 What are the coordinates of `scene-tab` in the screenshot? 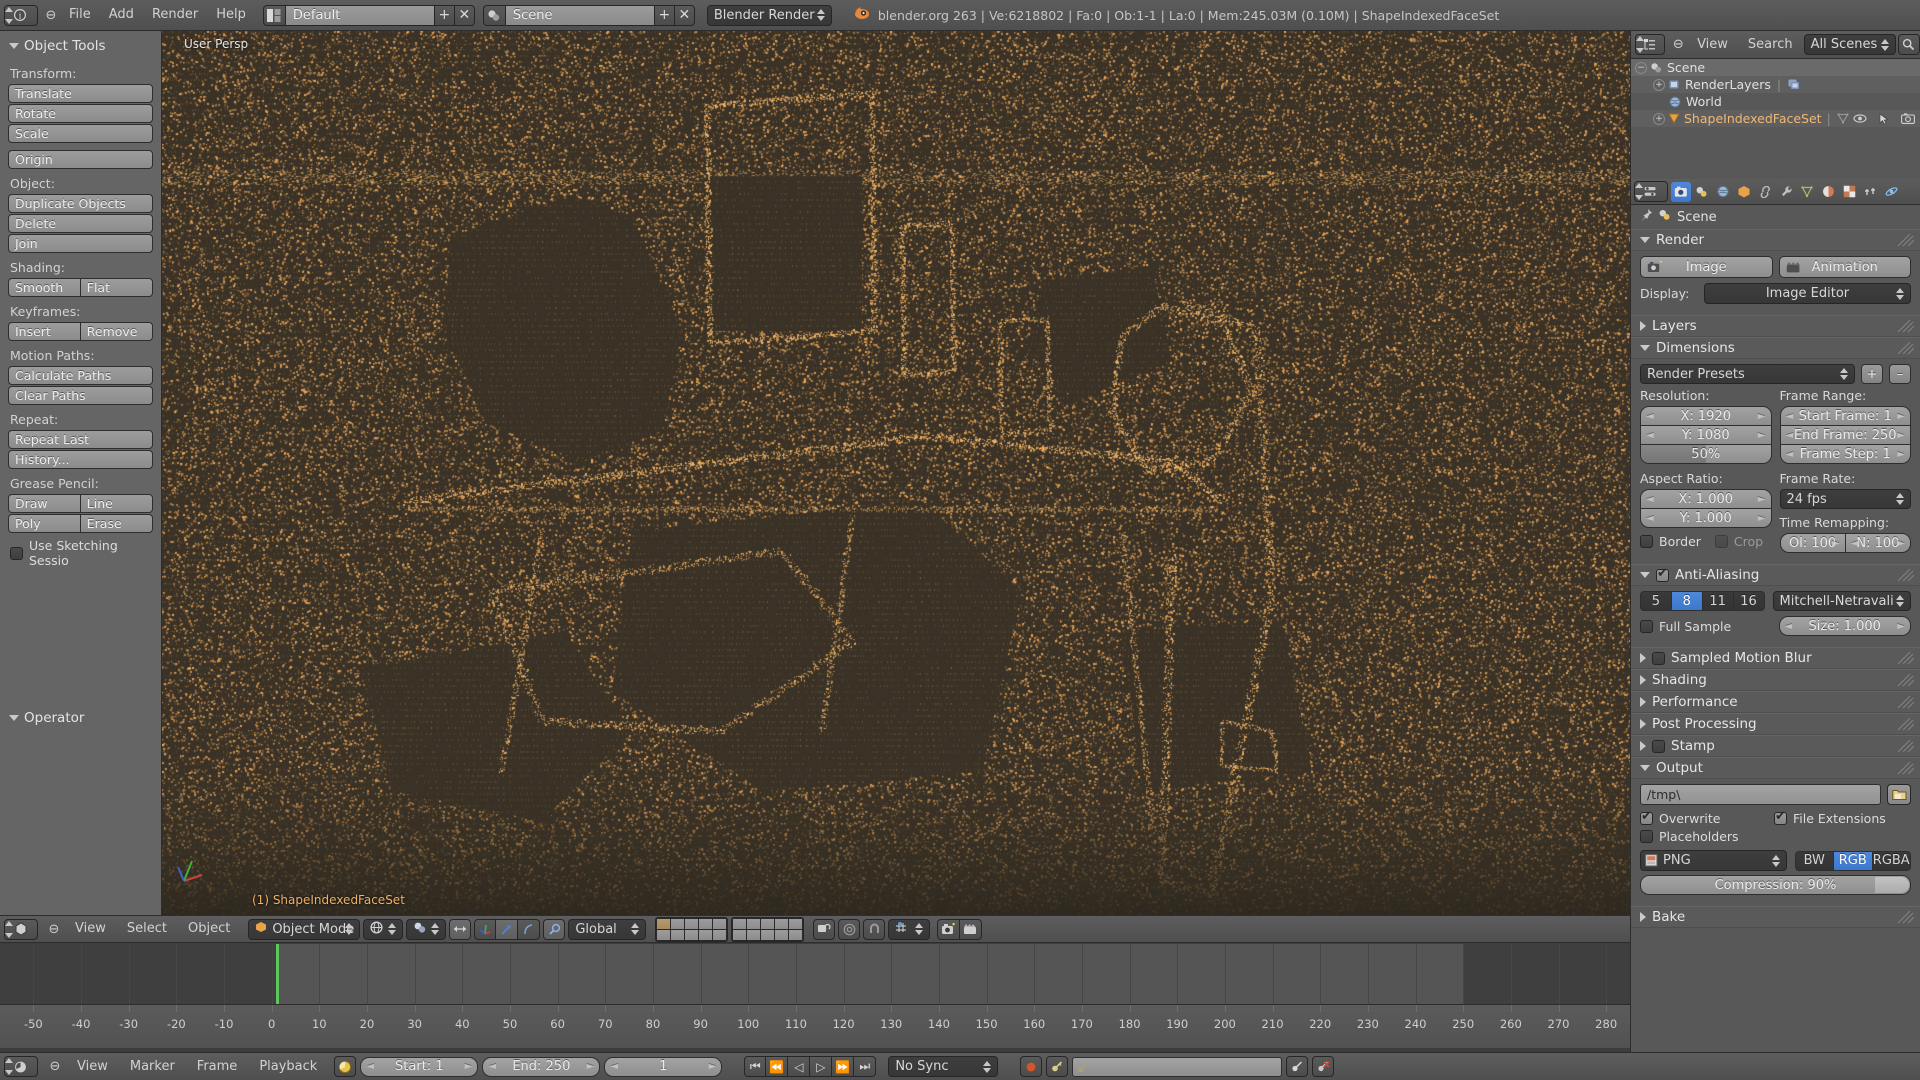 It's located at (1702, 192).